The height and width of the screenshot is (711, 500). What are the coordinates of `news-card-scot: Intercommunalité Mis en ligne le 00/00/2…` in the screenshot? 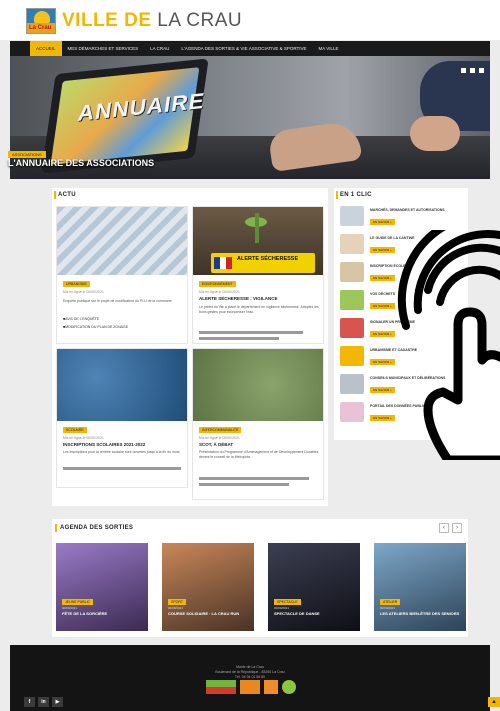 It's located at (258, 424).